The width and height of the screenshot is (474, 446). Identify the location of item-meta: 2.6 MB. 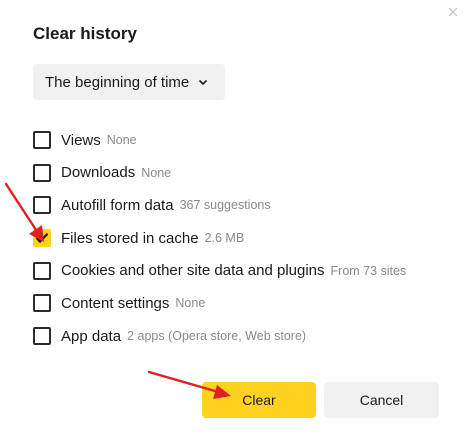
(224, 238).